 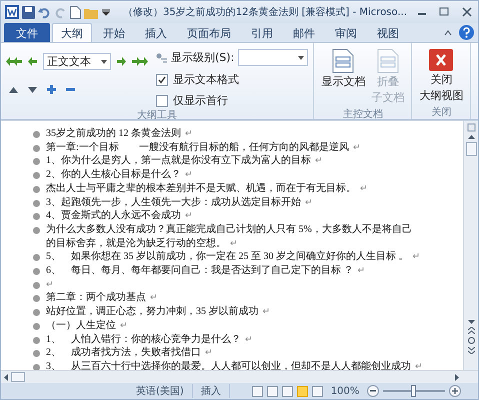 I want to click on outline-text: 杰出人士与平庸之辈的根本差别并不是天赋、机遇，而在于有无目标。 ↵, so click(x=207, y=189).